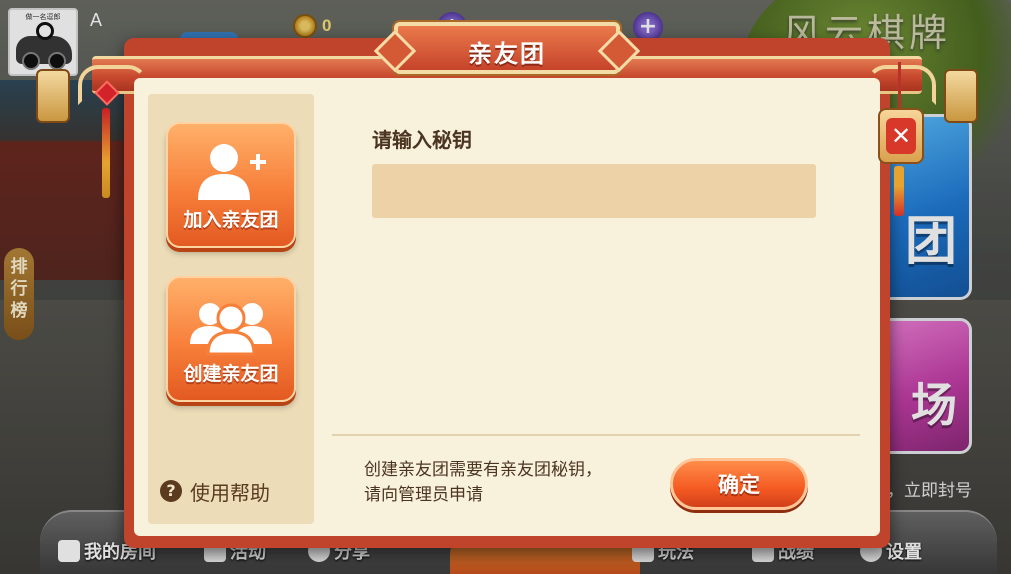  I want to click on key-input, so click(594, 191).